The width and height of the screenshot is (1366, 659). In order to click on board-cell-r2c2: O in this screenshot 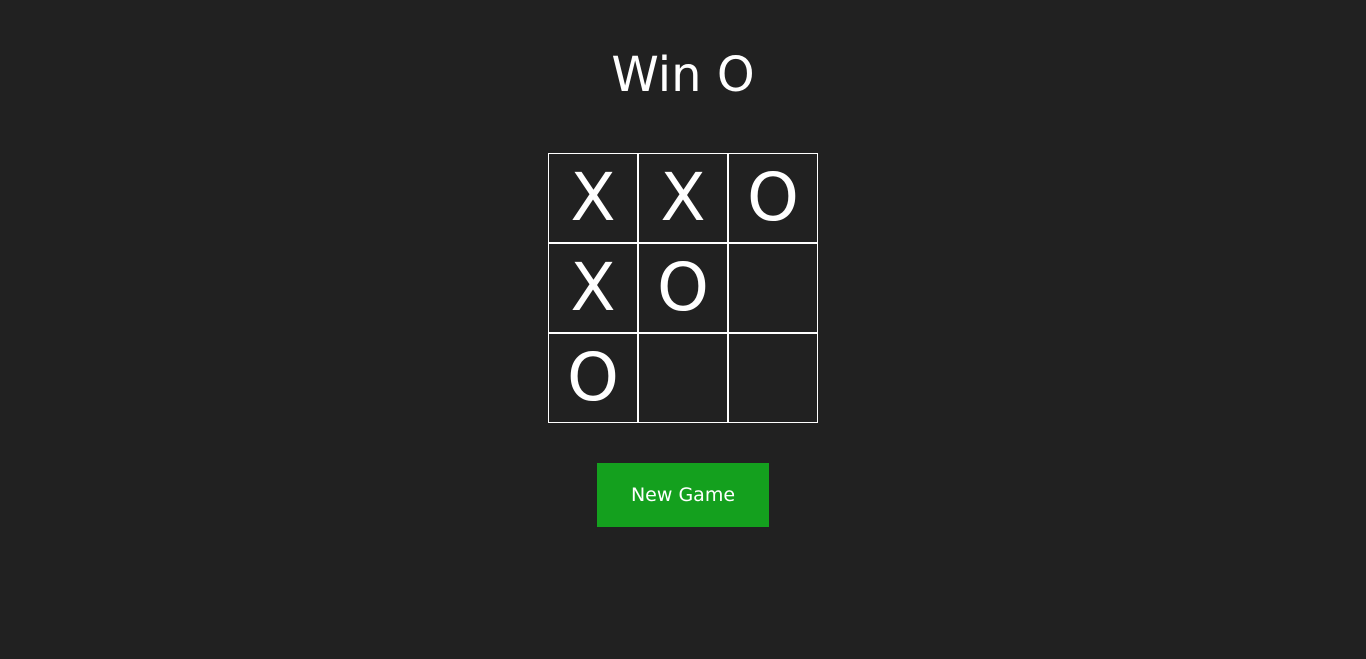, I will do `click(683, 288)`.